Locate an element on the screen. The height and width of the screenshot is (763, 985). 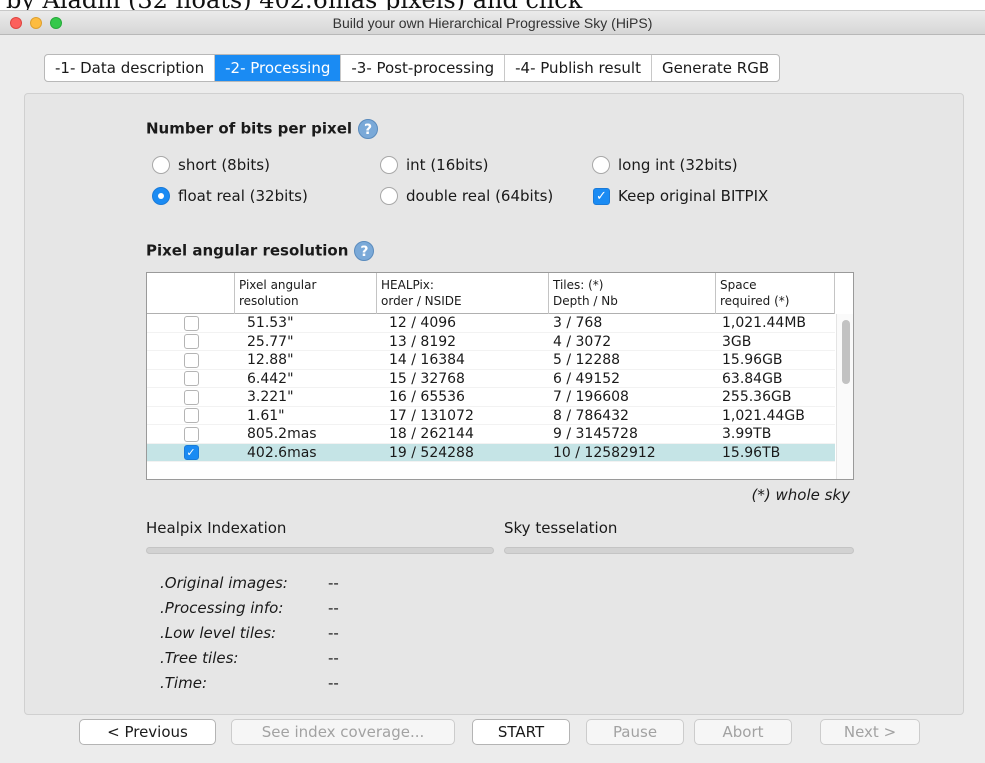
next-button: Next > is located at coordinates (870, 732).